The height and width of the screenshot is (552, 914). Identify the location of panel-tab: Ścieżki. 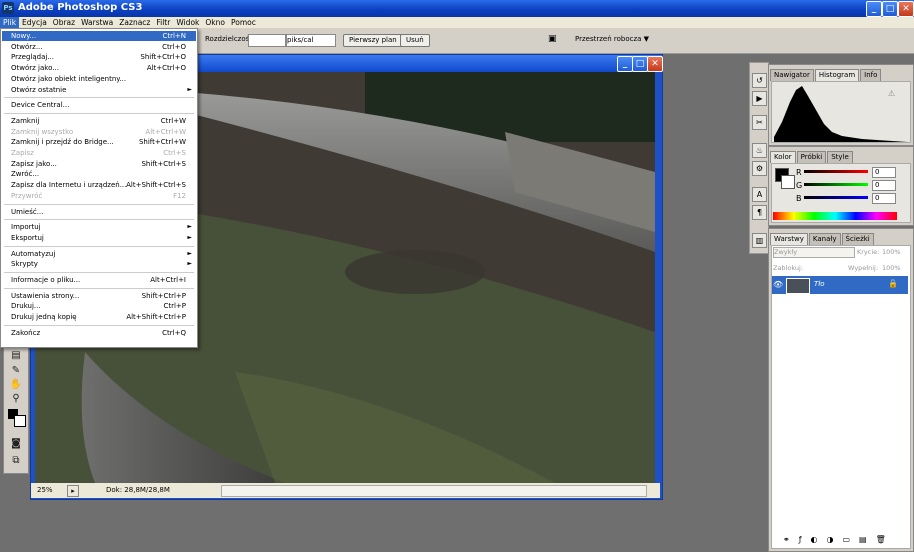
(857, 239).